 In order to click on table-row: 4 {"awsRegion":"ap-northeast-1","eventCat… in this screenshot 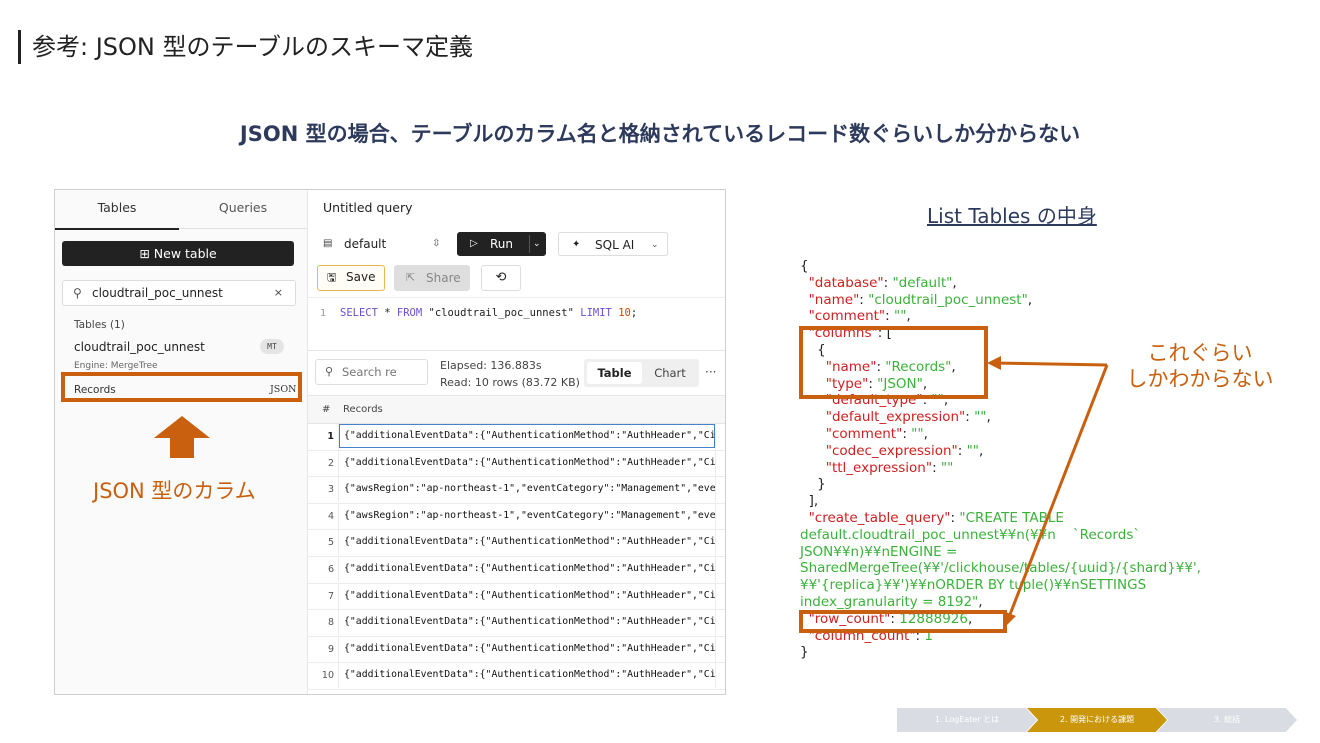, I will do `click(516, 516)`.